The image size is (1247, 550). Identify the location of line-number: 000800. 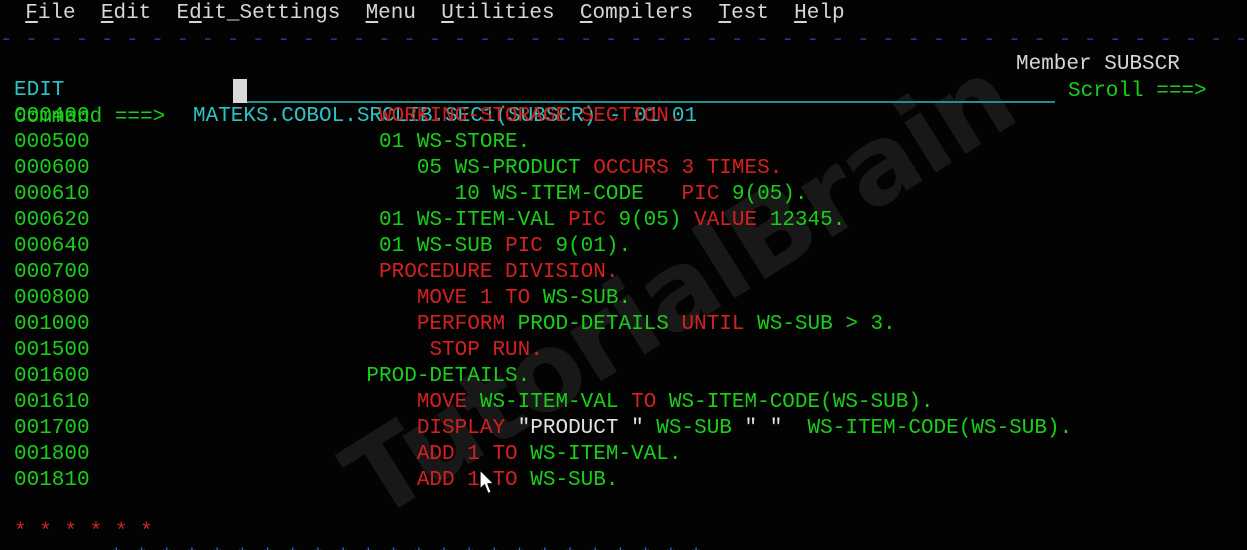
(52, 299).